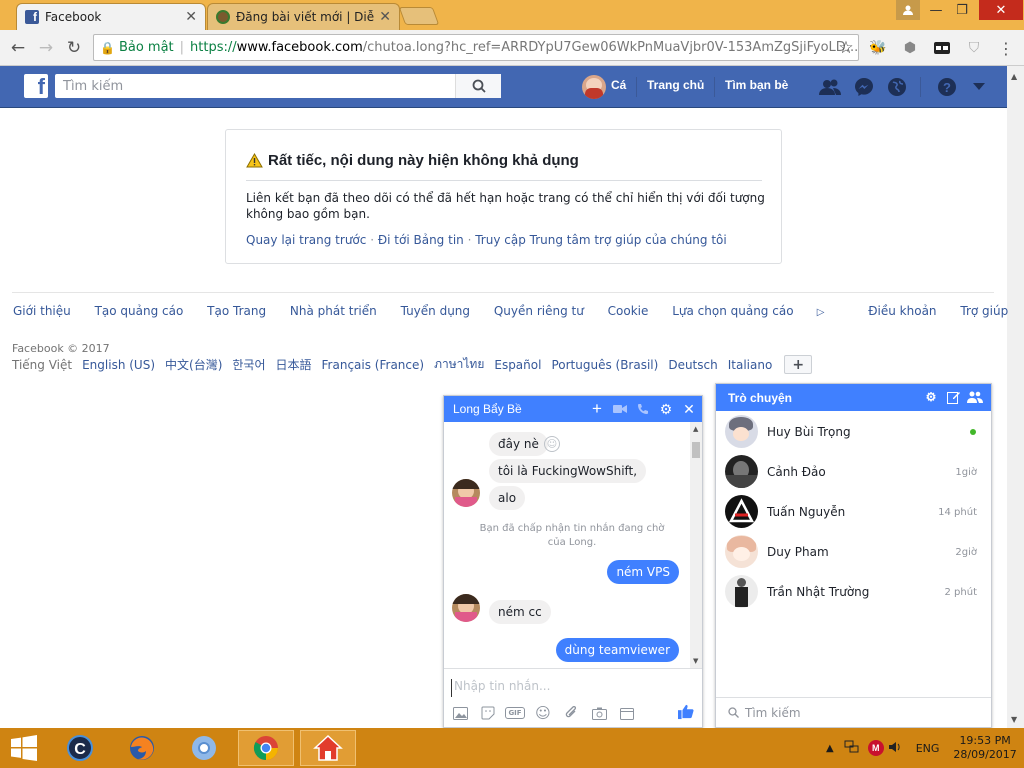 The height and width of the screenshot is (768, 1024). I want to click on footer-link-ad-choices: Lựa chọn quảng cáo ▷, so click(758, 311).